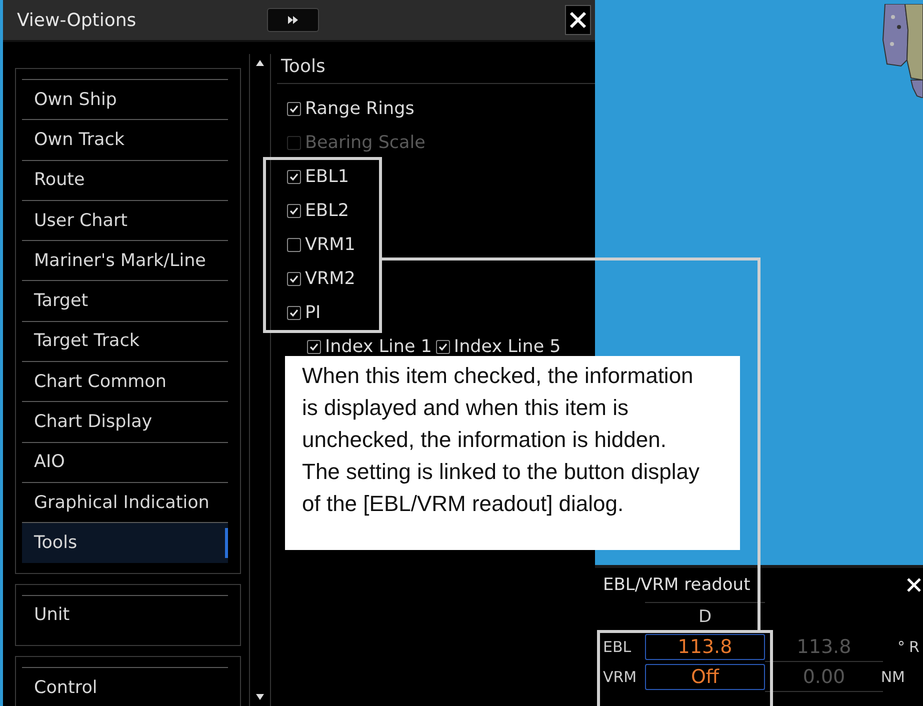 This screenshot has height=706, width=923. Describe the element at coordinates (617, 647) in the screenshot. I see `row-label: EBL` at that location.